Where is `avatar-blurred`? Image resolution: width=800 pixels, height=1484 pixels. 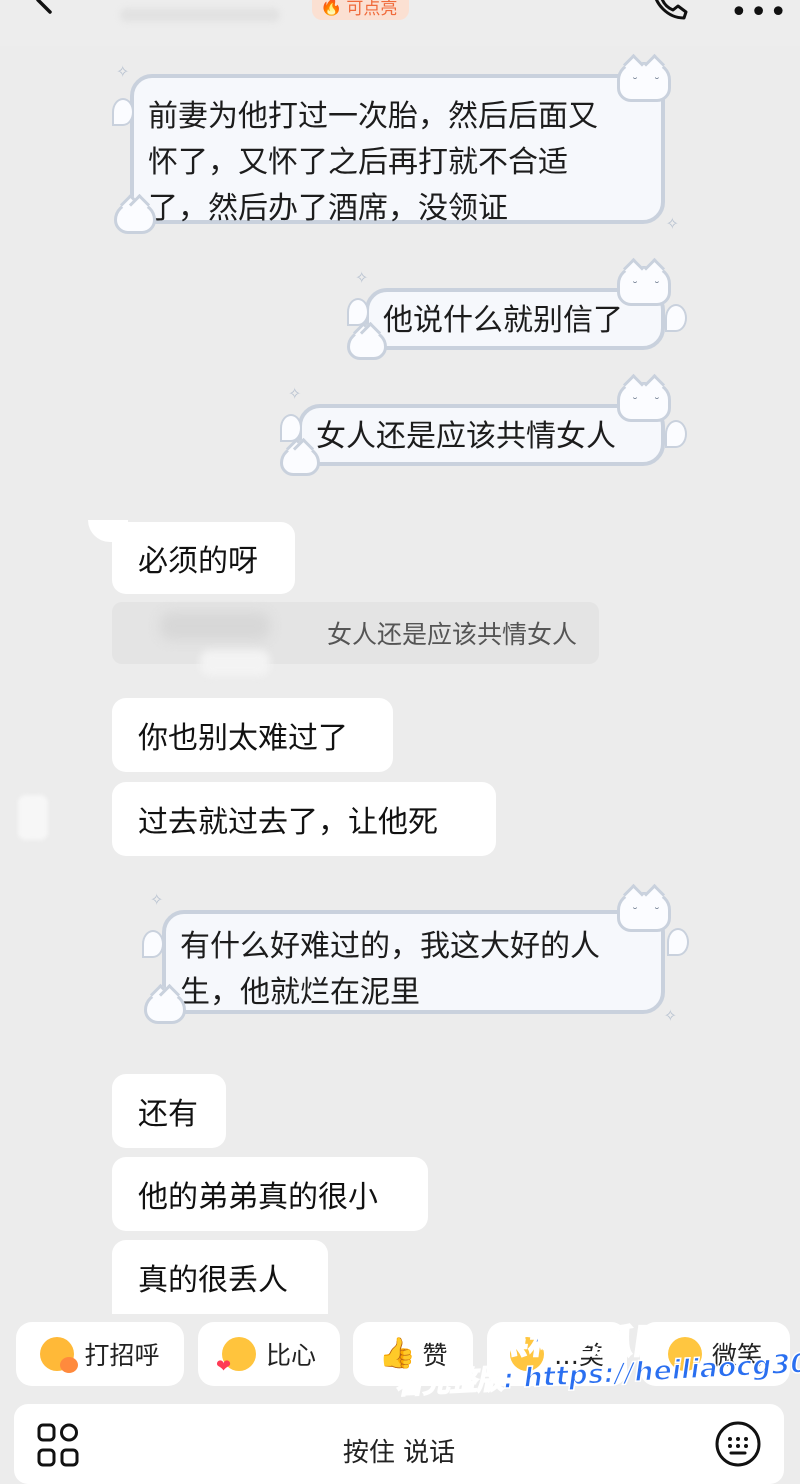 avatar-blurred is located at coordinates (33, 817).